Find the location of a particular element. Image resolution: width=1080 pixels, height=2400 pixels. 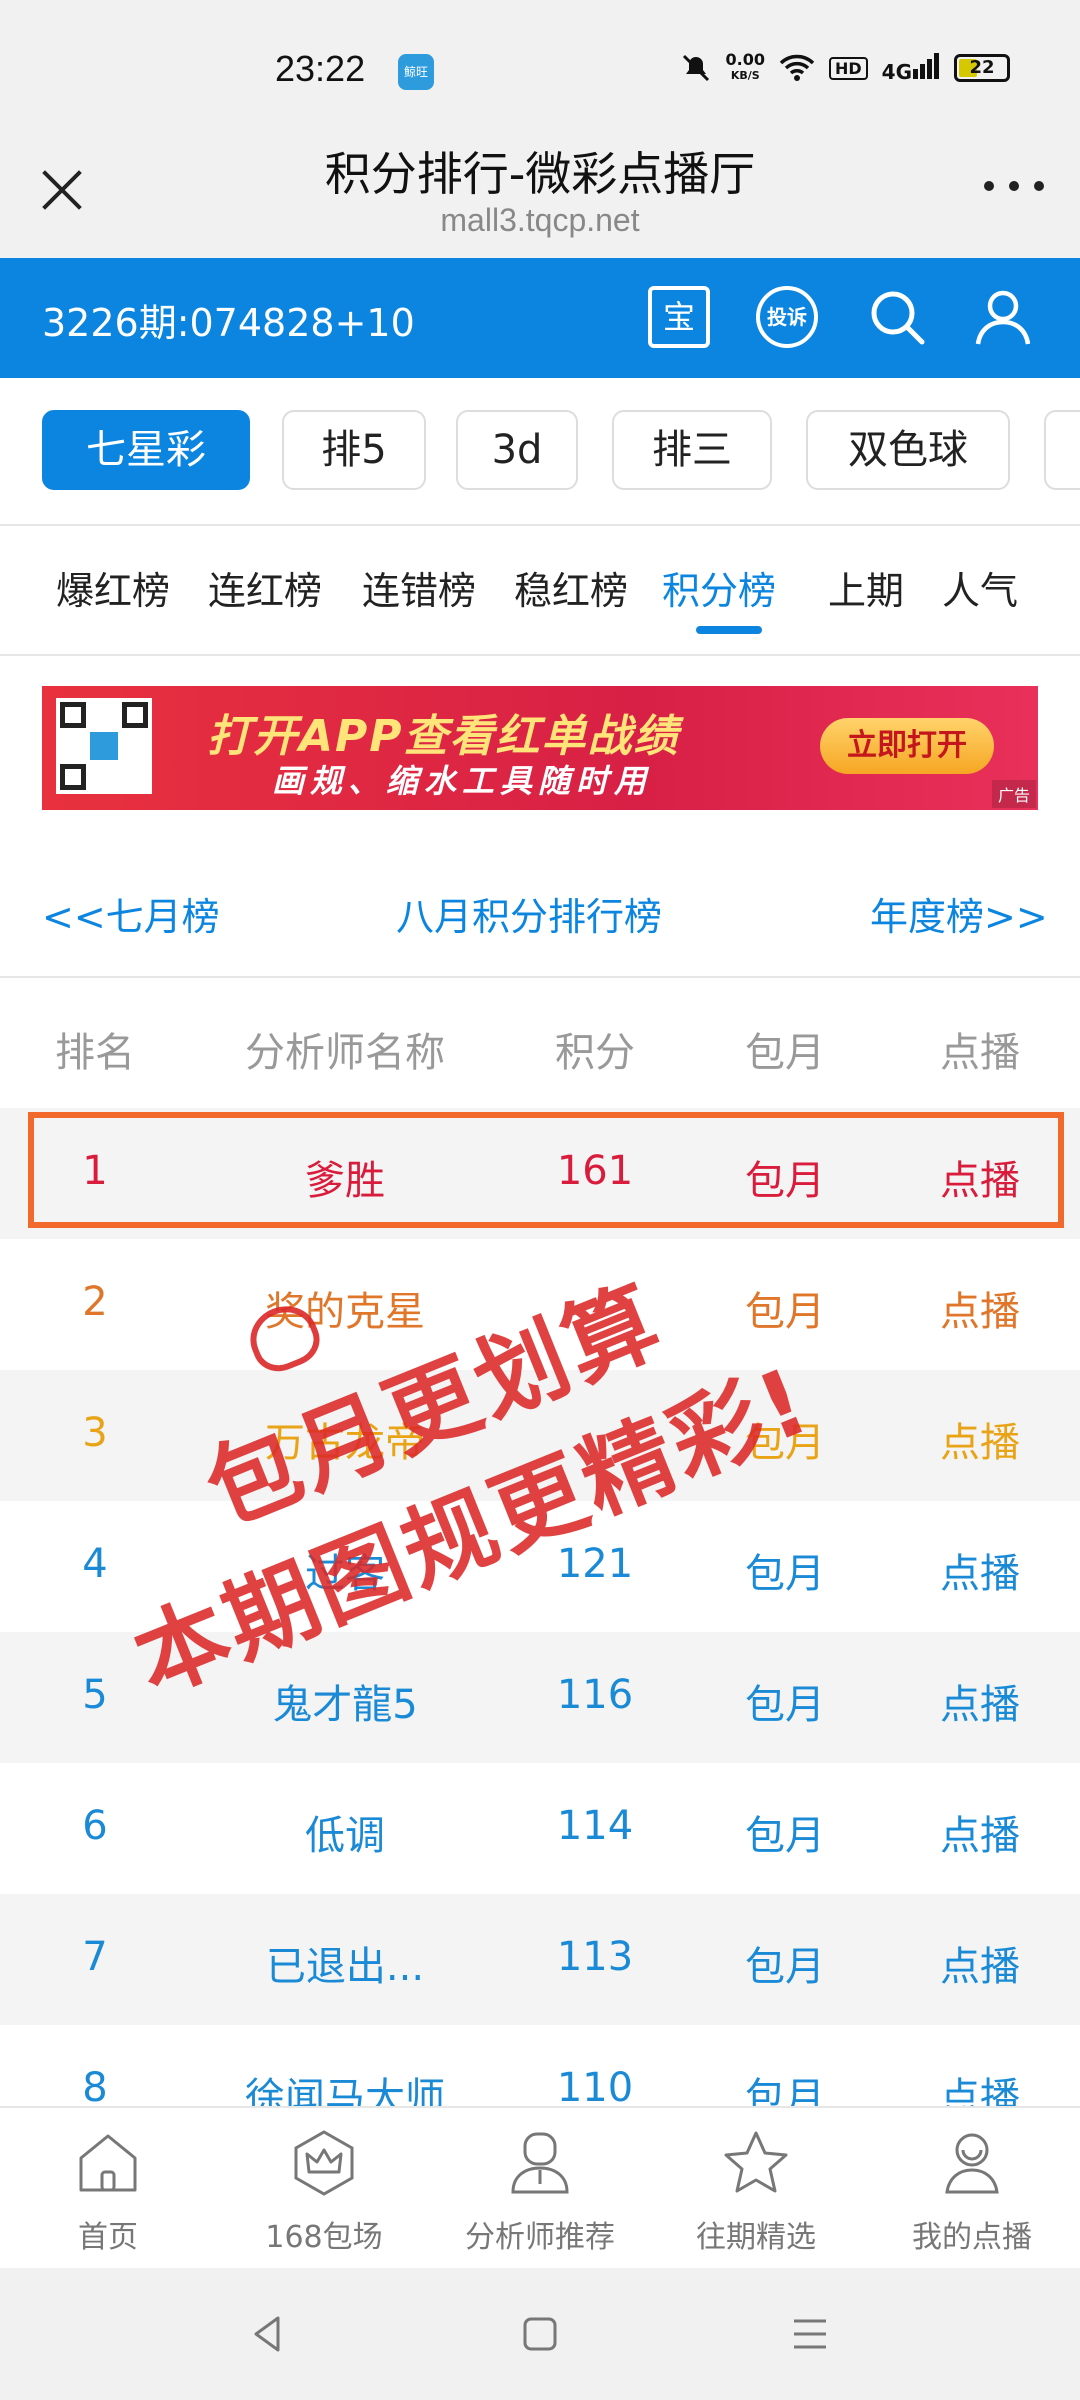

nav-history: 往期精选 is located at coordinates (756, 2192).